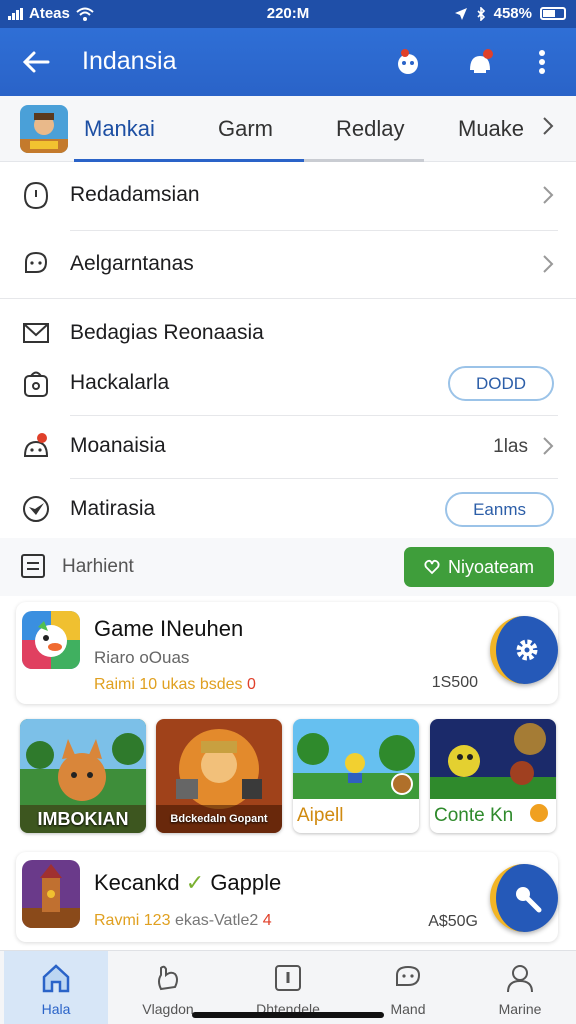 Image resolution: width=576 pixels, height=1024 pixels. I want to click on game-tile: Conte Kn, so click(493, 776).